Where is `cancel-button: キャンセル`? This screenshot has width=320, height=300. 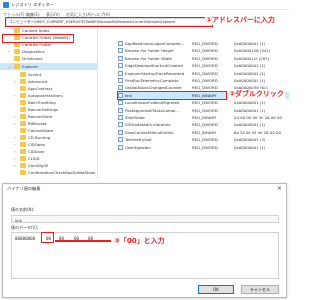 cancel-button: キャンセル is located at coordinates (260, 289).